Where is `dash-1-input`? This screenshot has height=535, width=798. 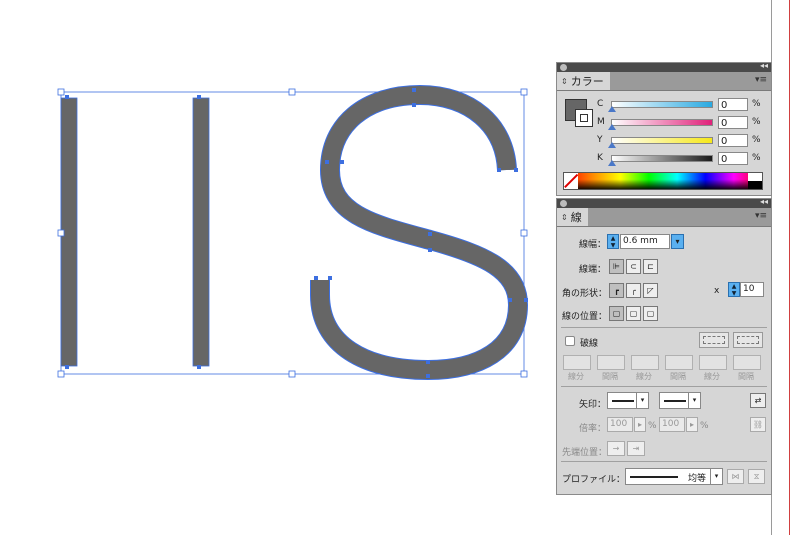
dash-1-input is located at coordinates (577, 362).